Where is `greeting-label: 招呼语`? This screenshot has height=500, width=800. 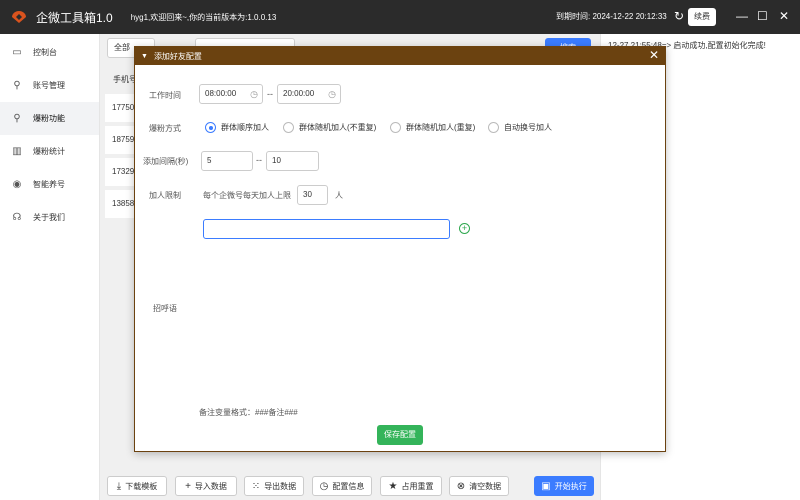 greeting-label: 招呼语 is located at coordinates (165, 308).